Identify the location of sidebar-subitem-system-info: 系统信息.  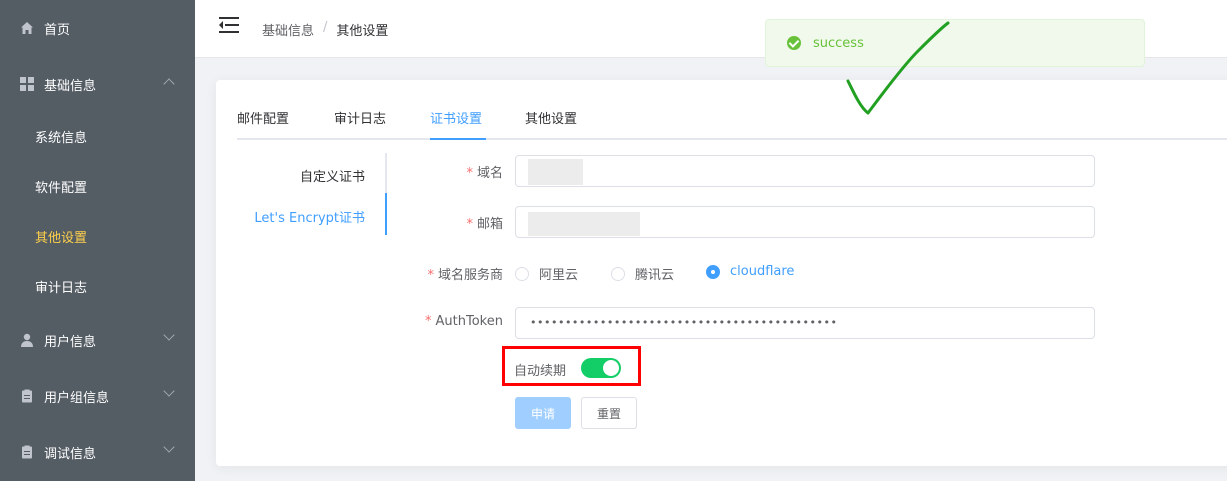
(97, 136).